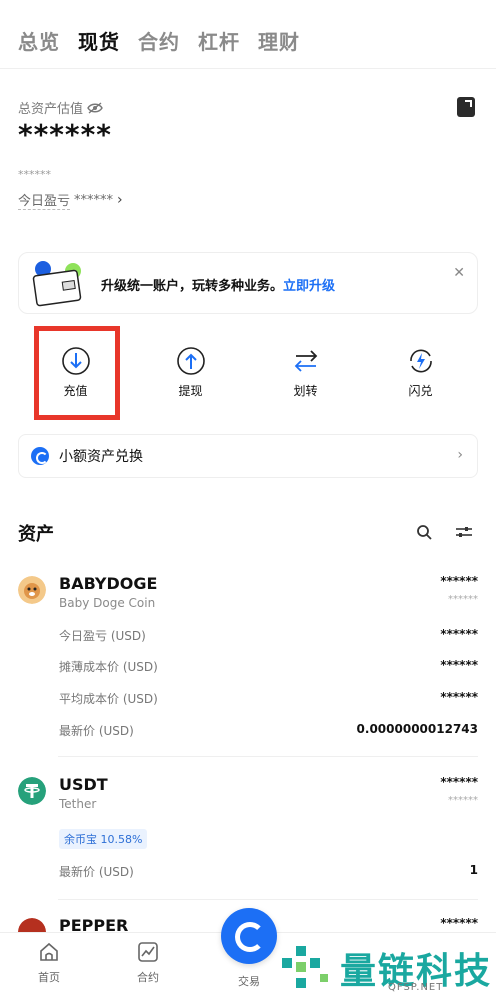  What do you see at coordinates (424, 532) in the screenshot?
I see `search-icon` at bounding box center [424, 532].